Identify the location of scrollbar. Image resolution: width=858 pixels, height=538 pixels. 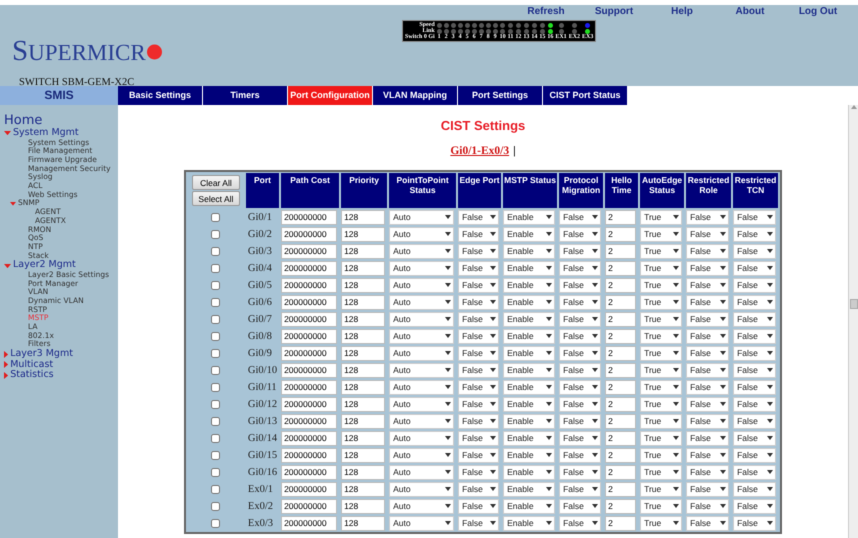
(853, 321).